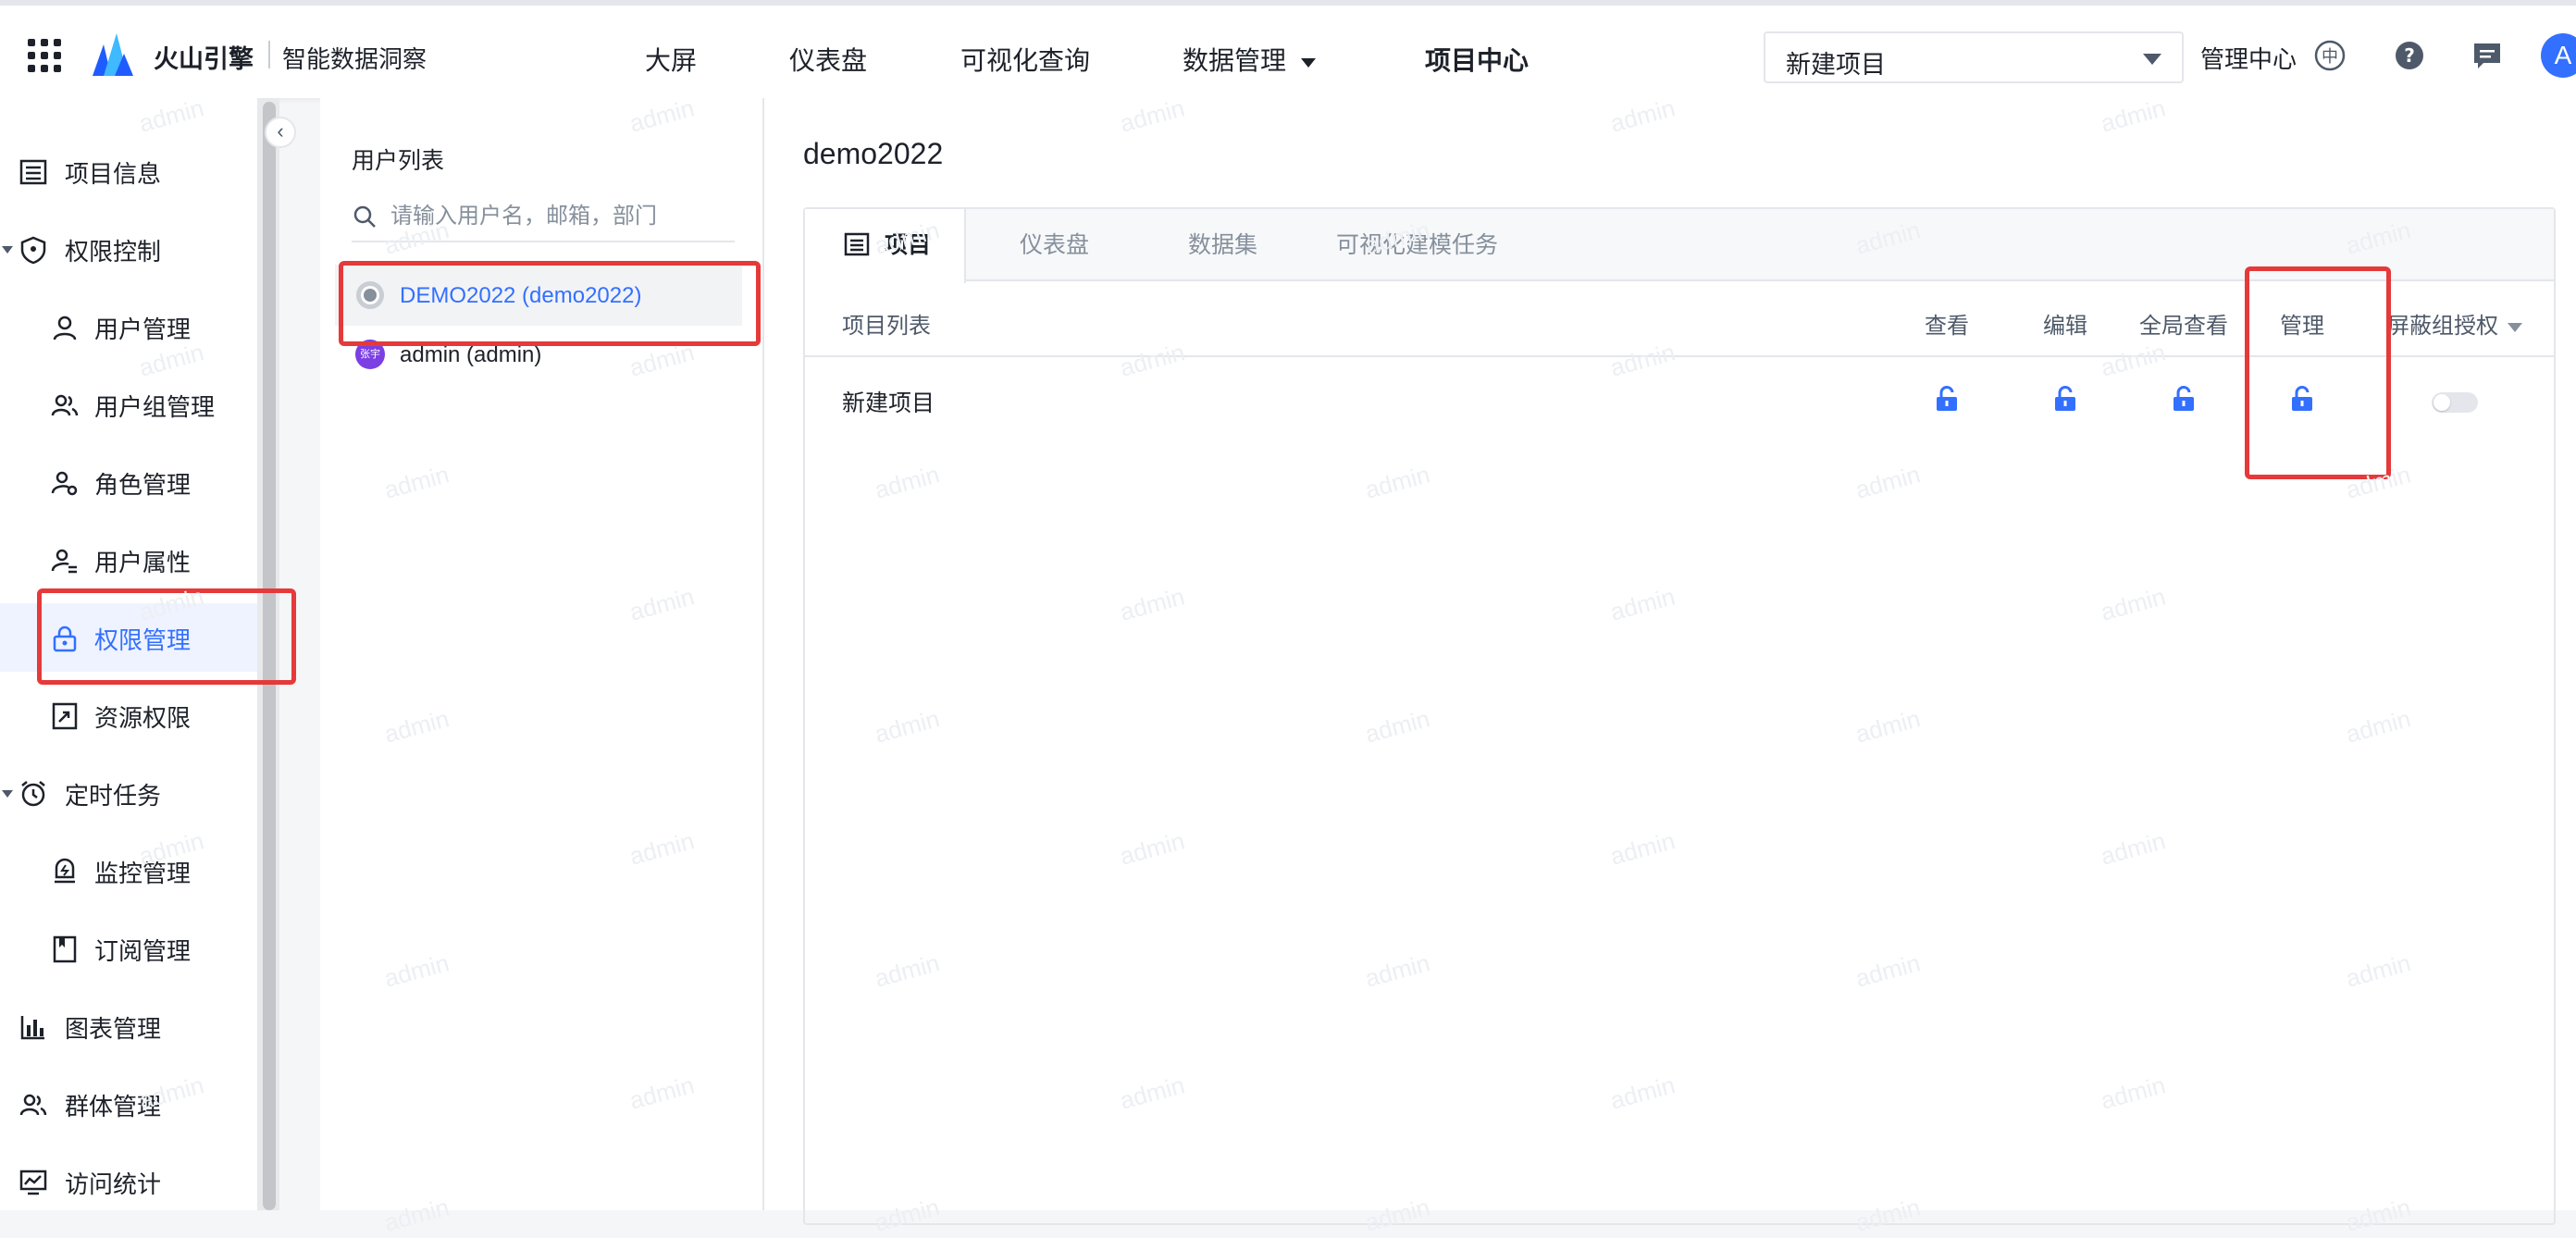 The image size is (2576, 1238). I want to click on nav-visual-query: 可视化查询, so click(1025, 60).